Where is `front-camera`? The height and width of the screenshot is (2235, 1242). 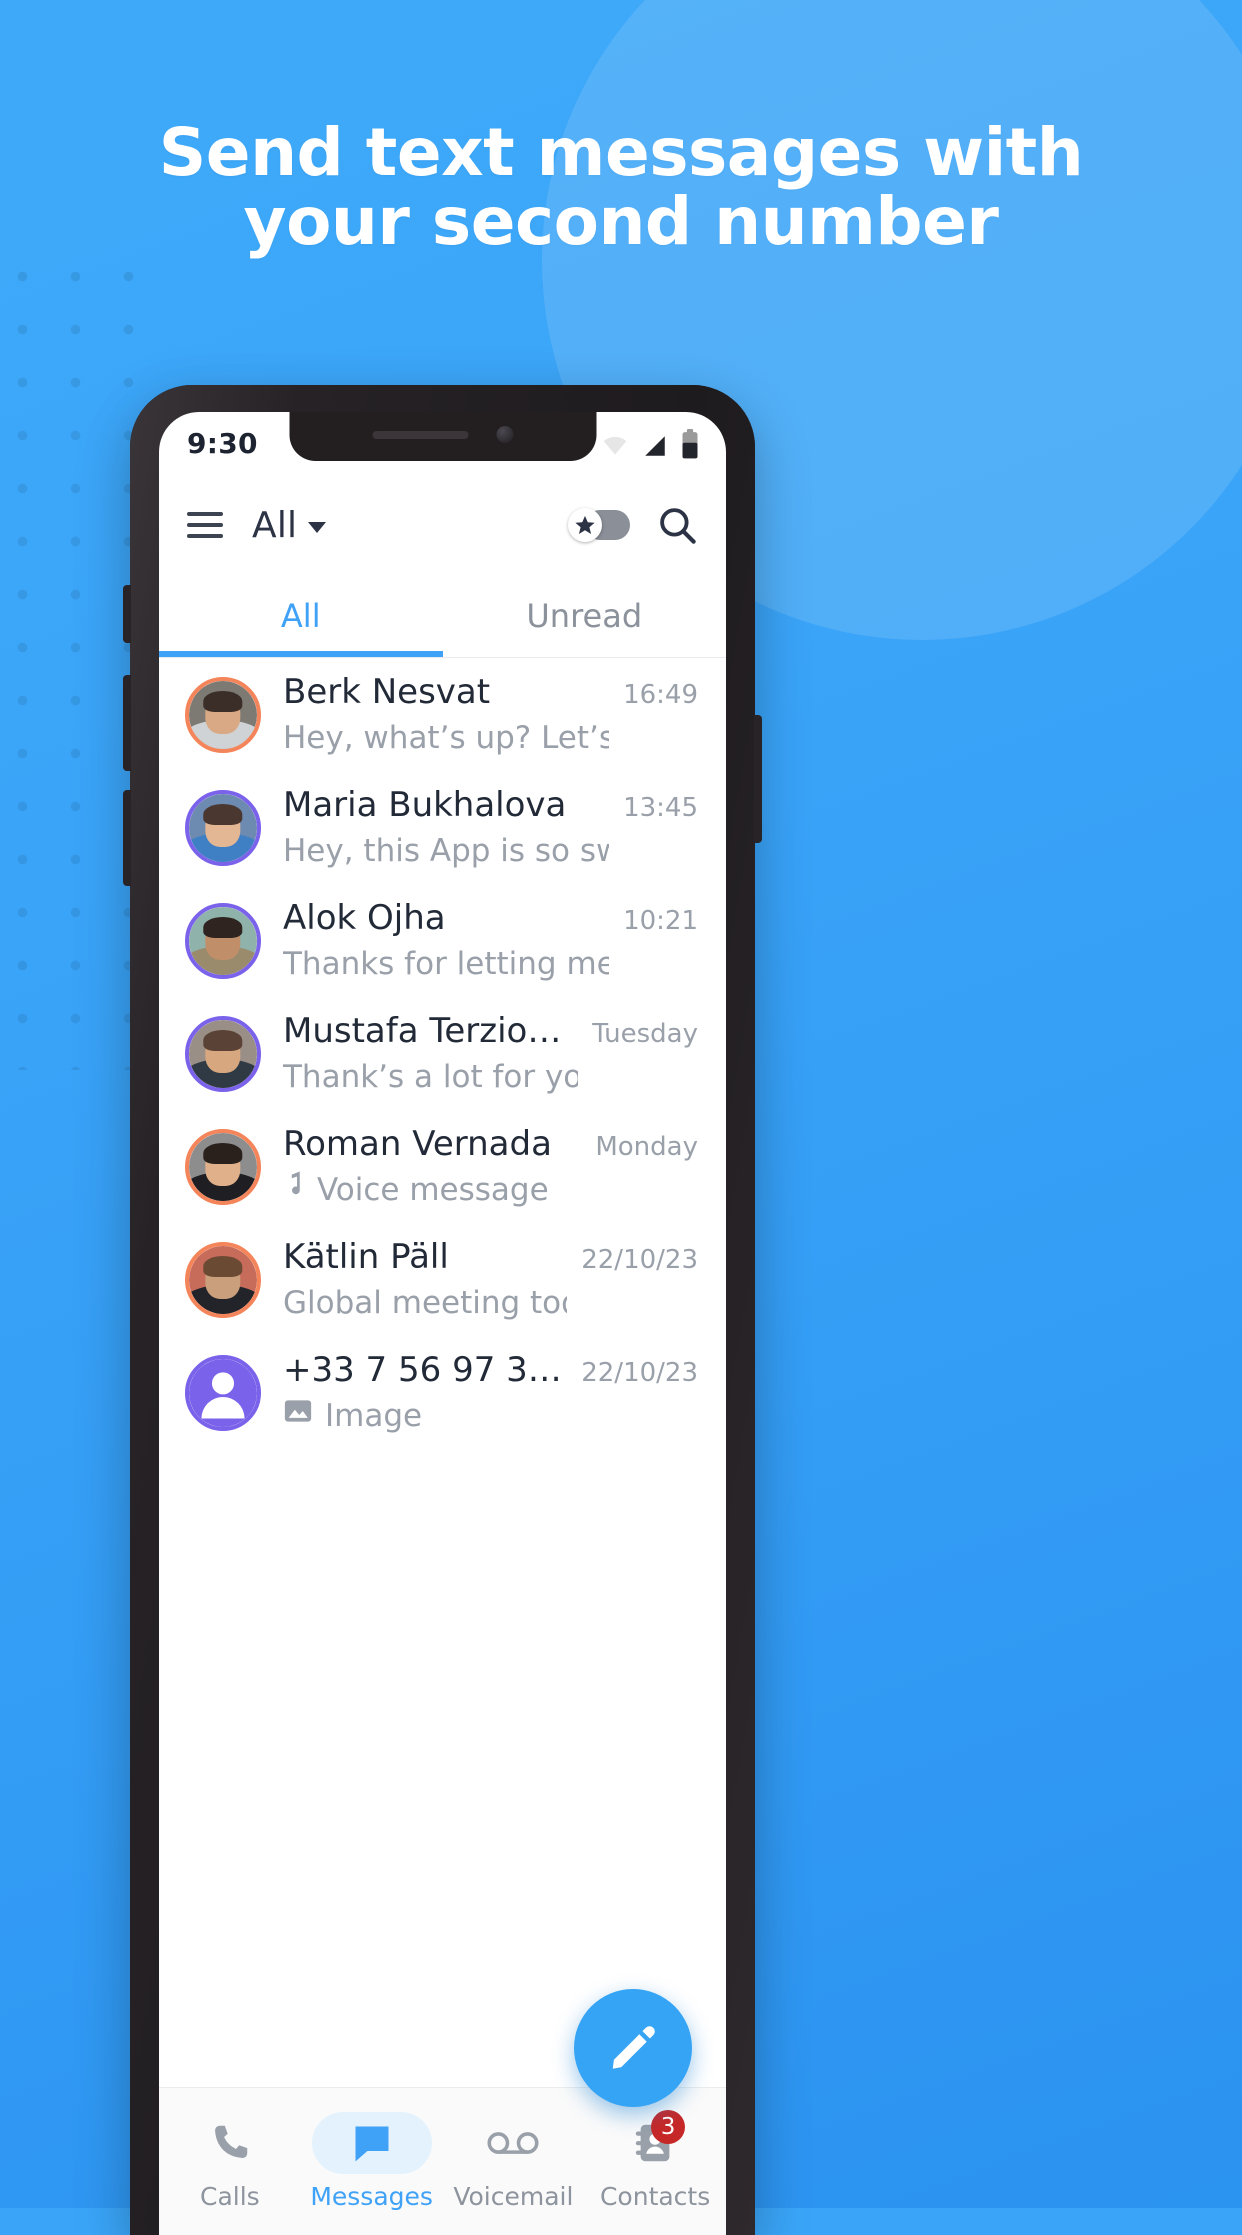
front-camera is located at coordinates (504, 434).